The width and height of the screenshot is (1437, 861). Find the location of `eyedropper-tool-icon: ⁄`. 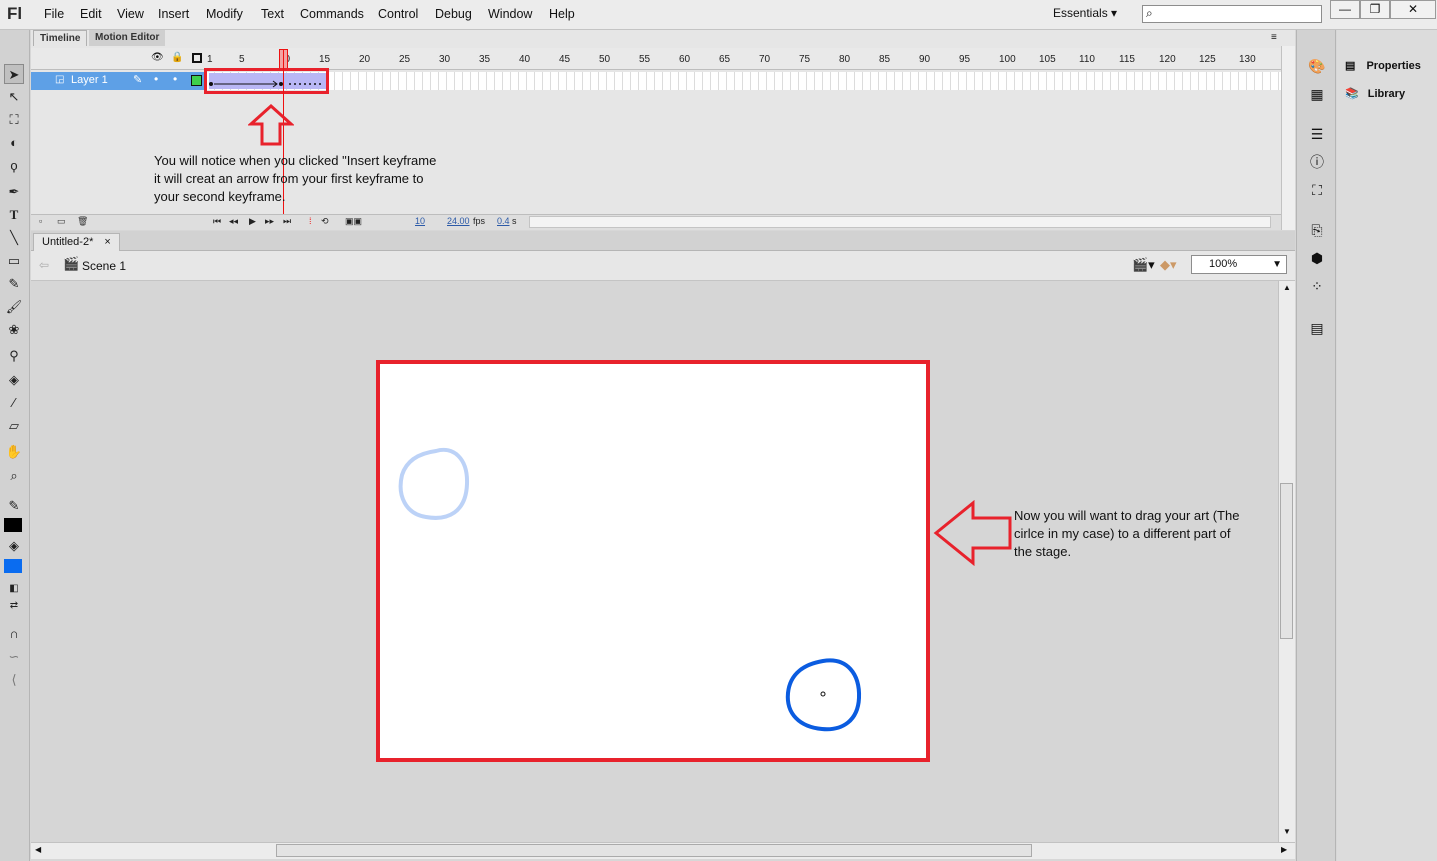

eyedropper-tool-icon: ⁄ is located at coordinates (14, 403).